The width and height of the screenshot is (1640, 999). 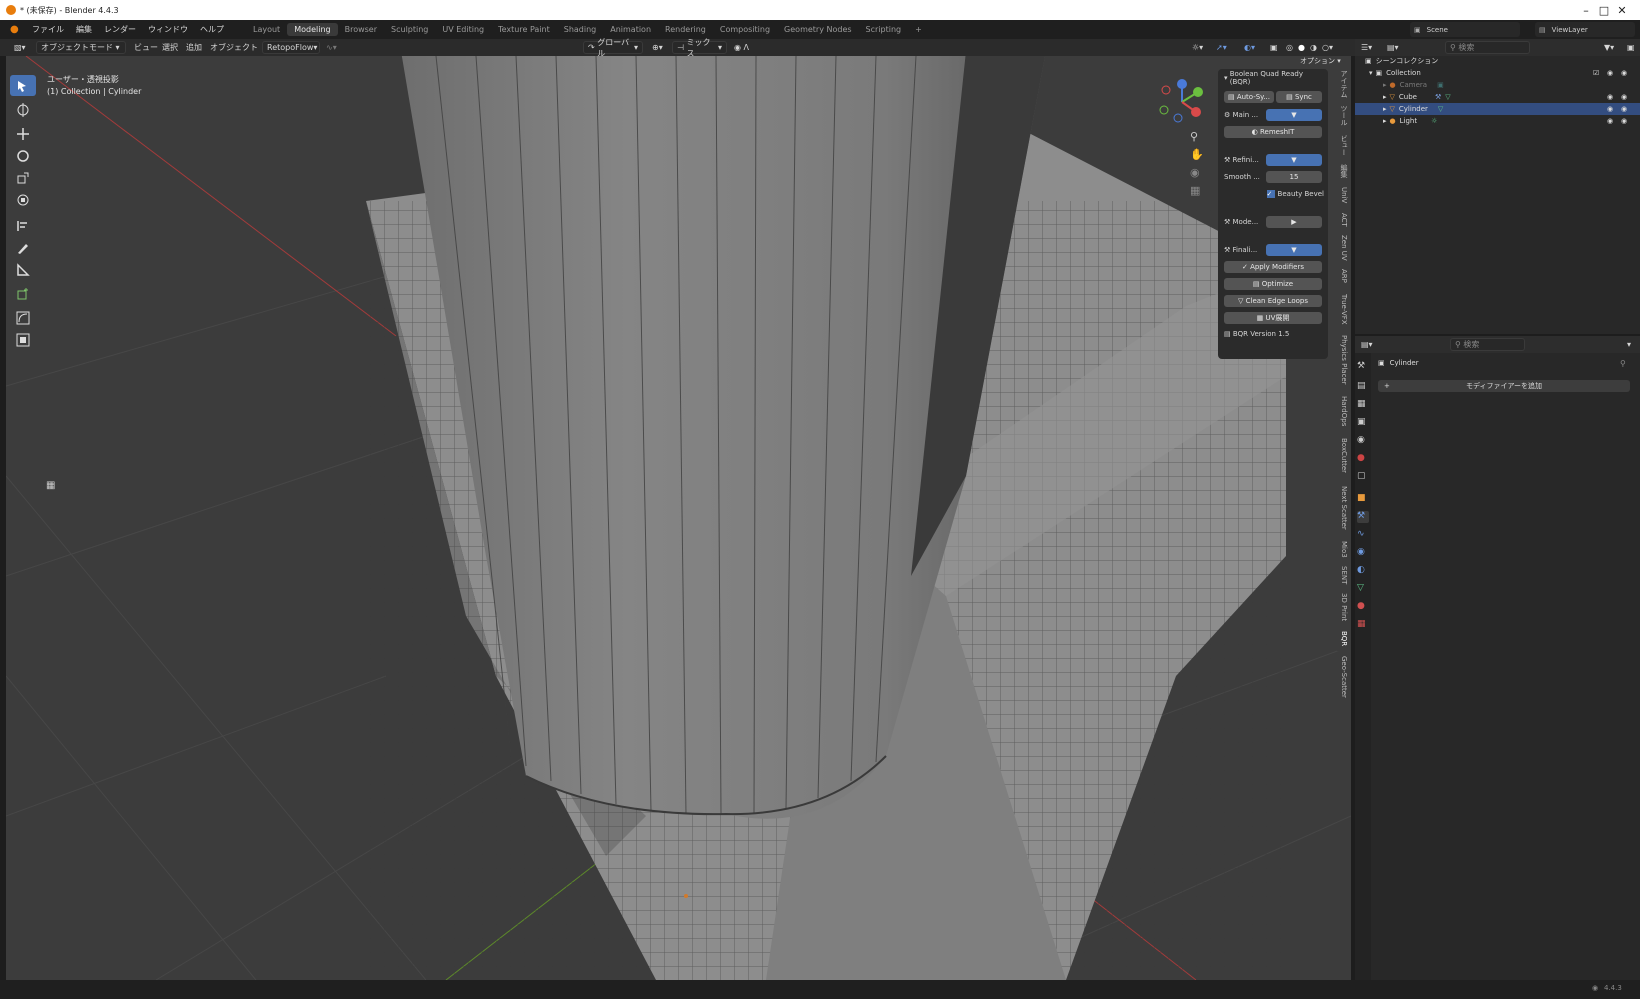 What do you see at coordinates (23, 247) in the screenshot?
I see `draw-tool` at bounding box center [23, 247].